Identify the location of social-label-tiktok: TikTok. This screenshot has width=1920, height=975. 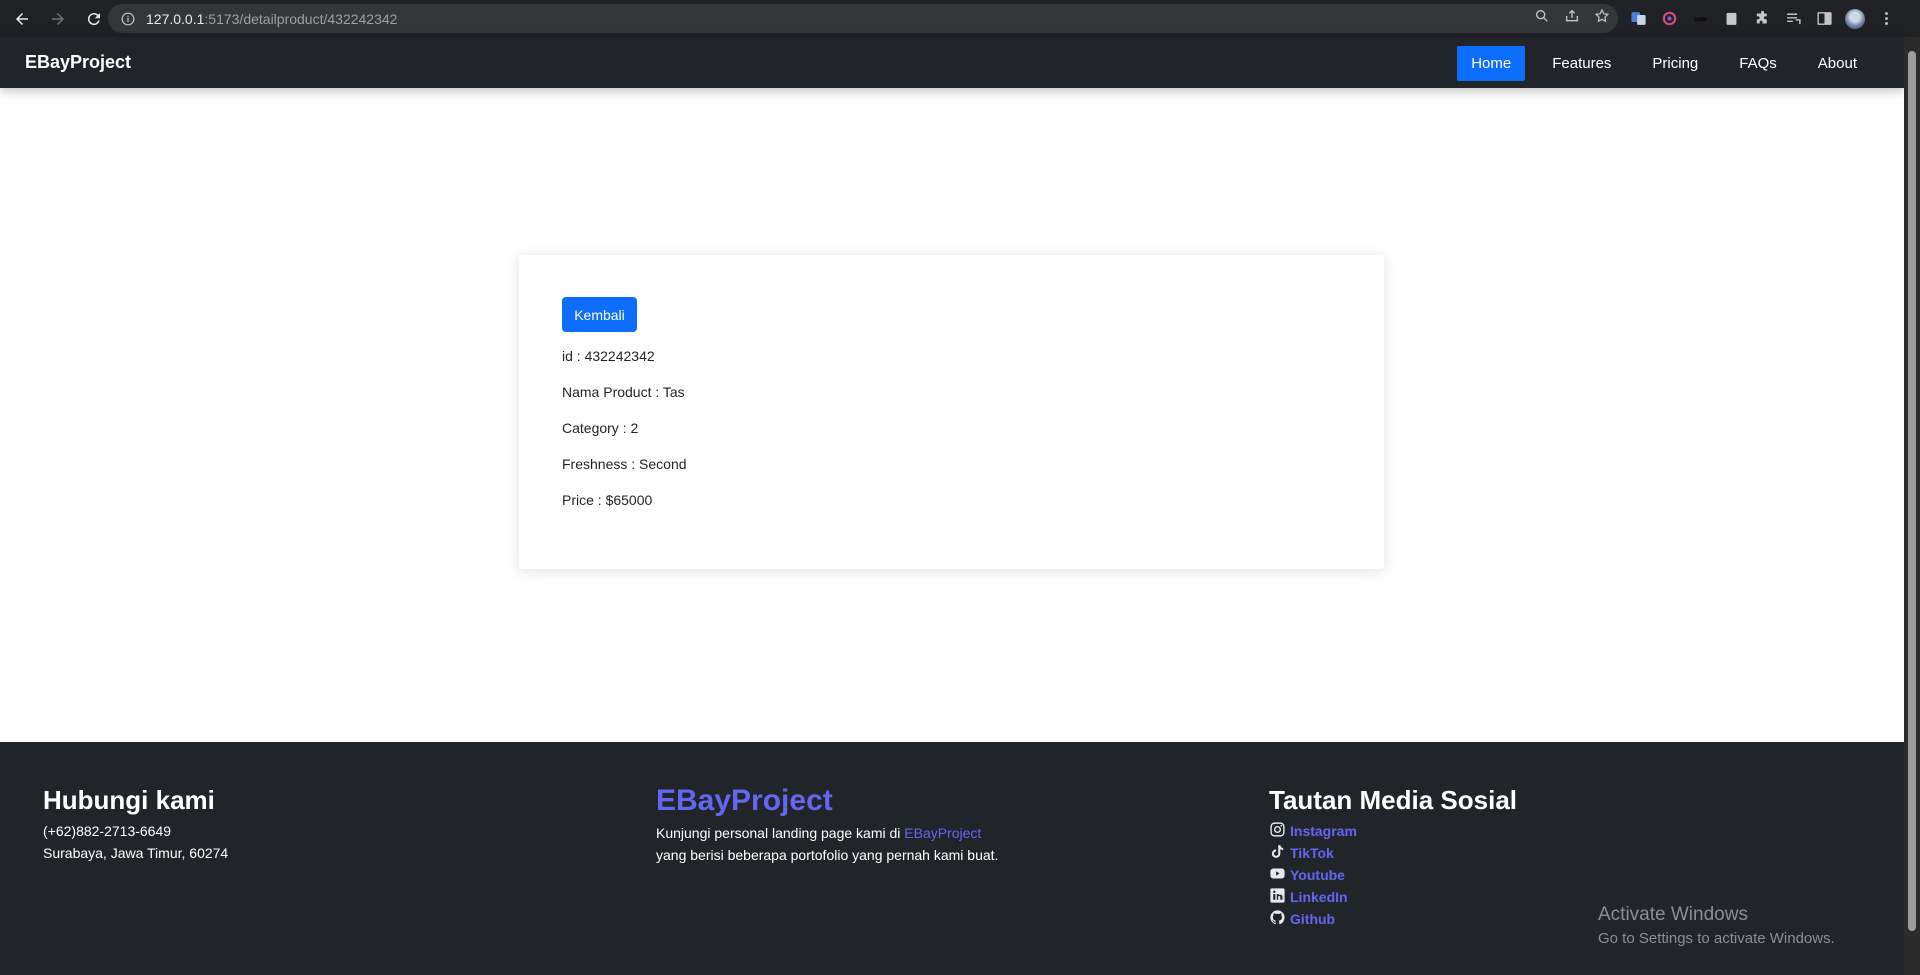
(1312, 853).